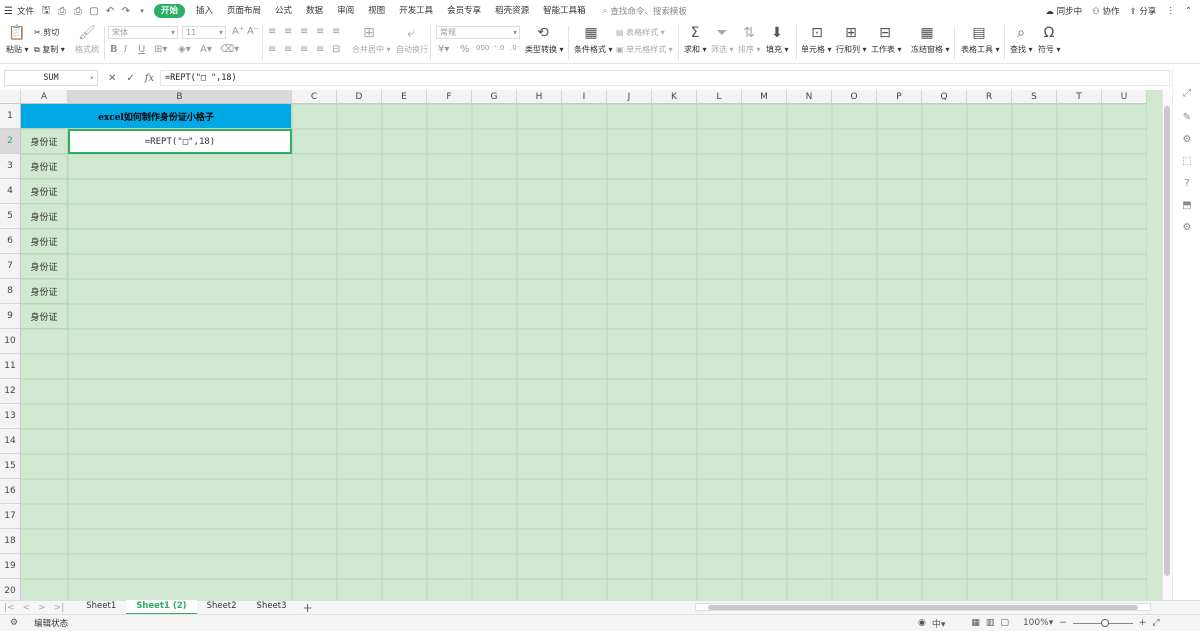 Image resolution: width=1200 pixels, height=631 pixels. What do you see at coordinates (464, 11) in the screenshot?
I see `menu-tab: 会员专享` at bounding box center [464, 11].